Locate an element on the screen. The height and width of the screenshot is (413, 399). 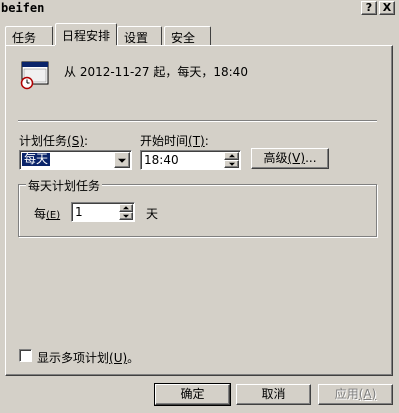
every-label-text: 每 is located at coordinates (40, 214).